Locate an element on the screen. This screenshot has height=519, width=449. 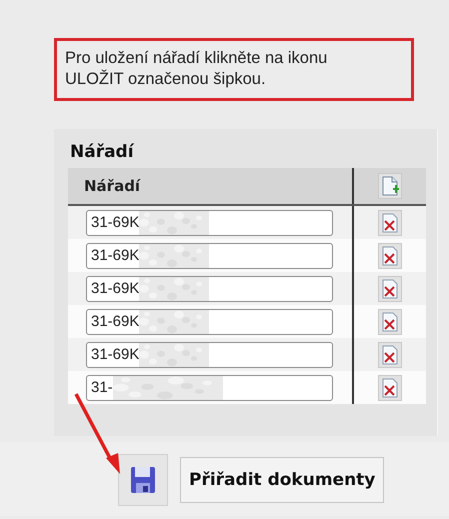
add-document-icon is located at coordinates (390, 186).